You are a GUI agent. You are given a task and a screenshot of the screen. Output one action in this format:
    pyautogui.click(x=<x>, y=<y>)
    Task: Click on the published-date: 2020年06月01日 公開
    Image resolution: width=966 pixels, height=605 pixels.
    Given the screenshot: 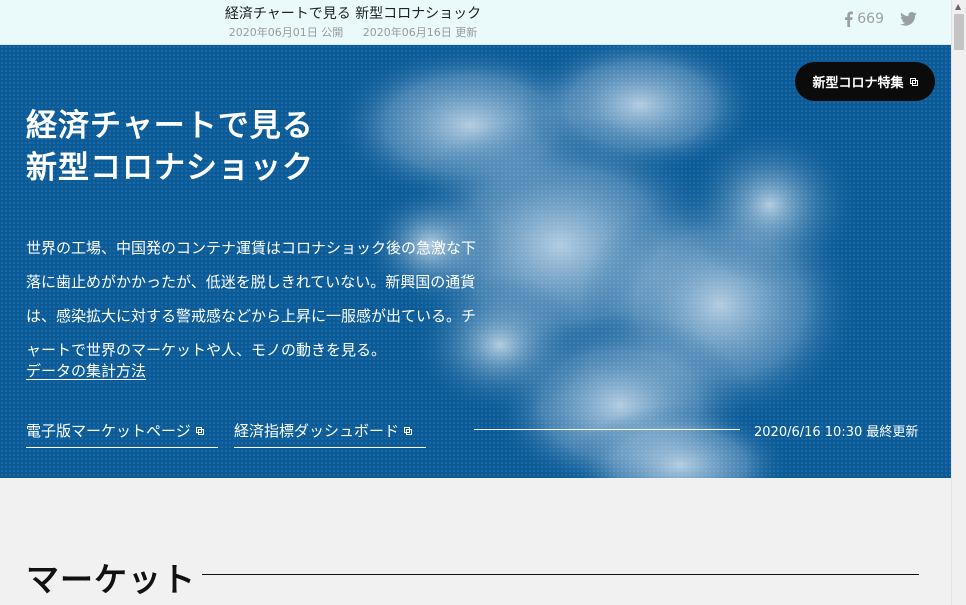 What is the action you would take?
    pyautogui.click(x=286, y=32)
    